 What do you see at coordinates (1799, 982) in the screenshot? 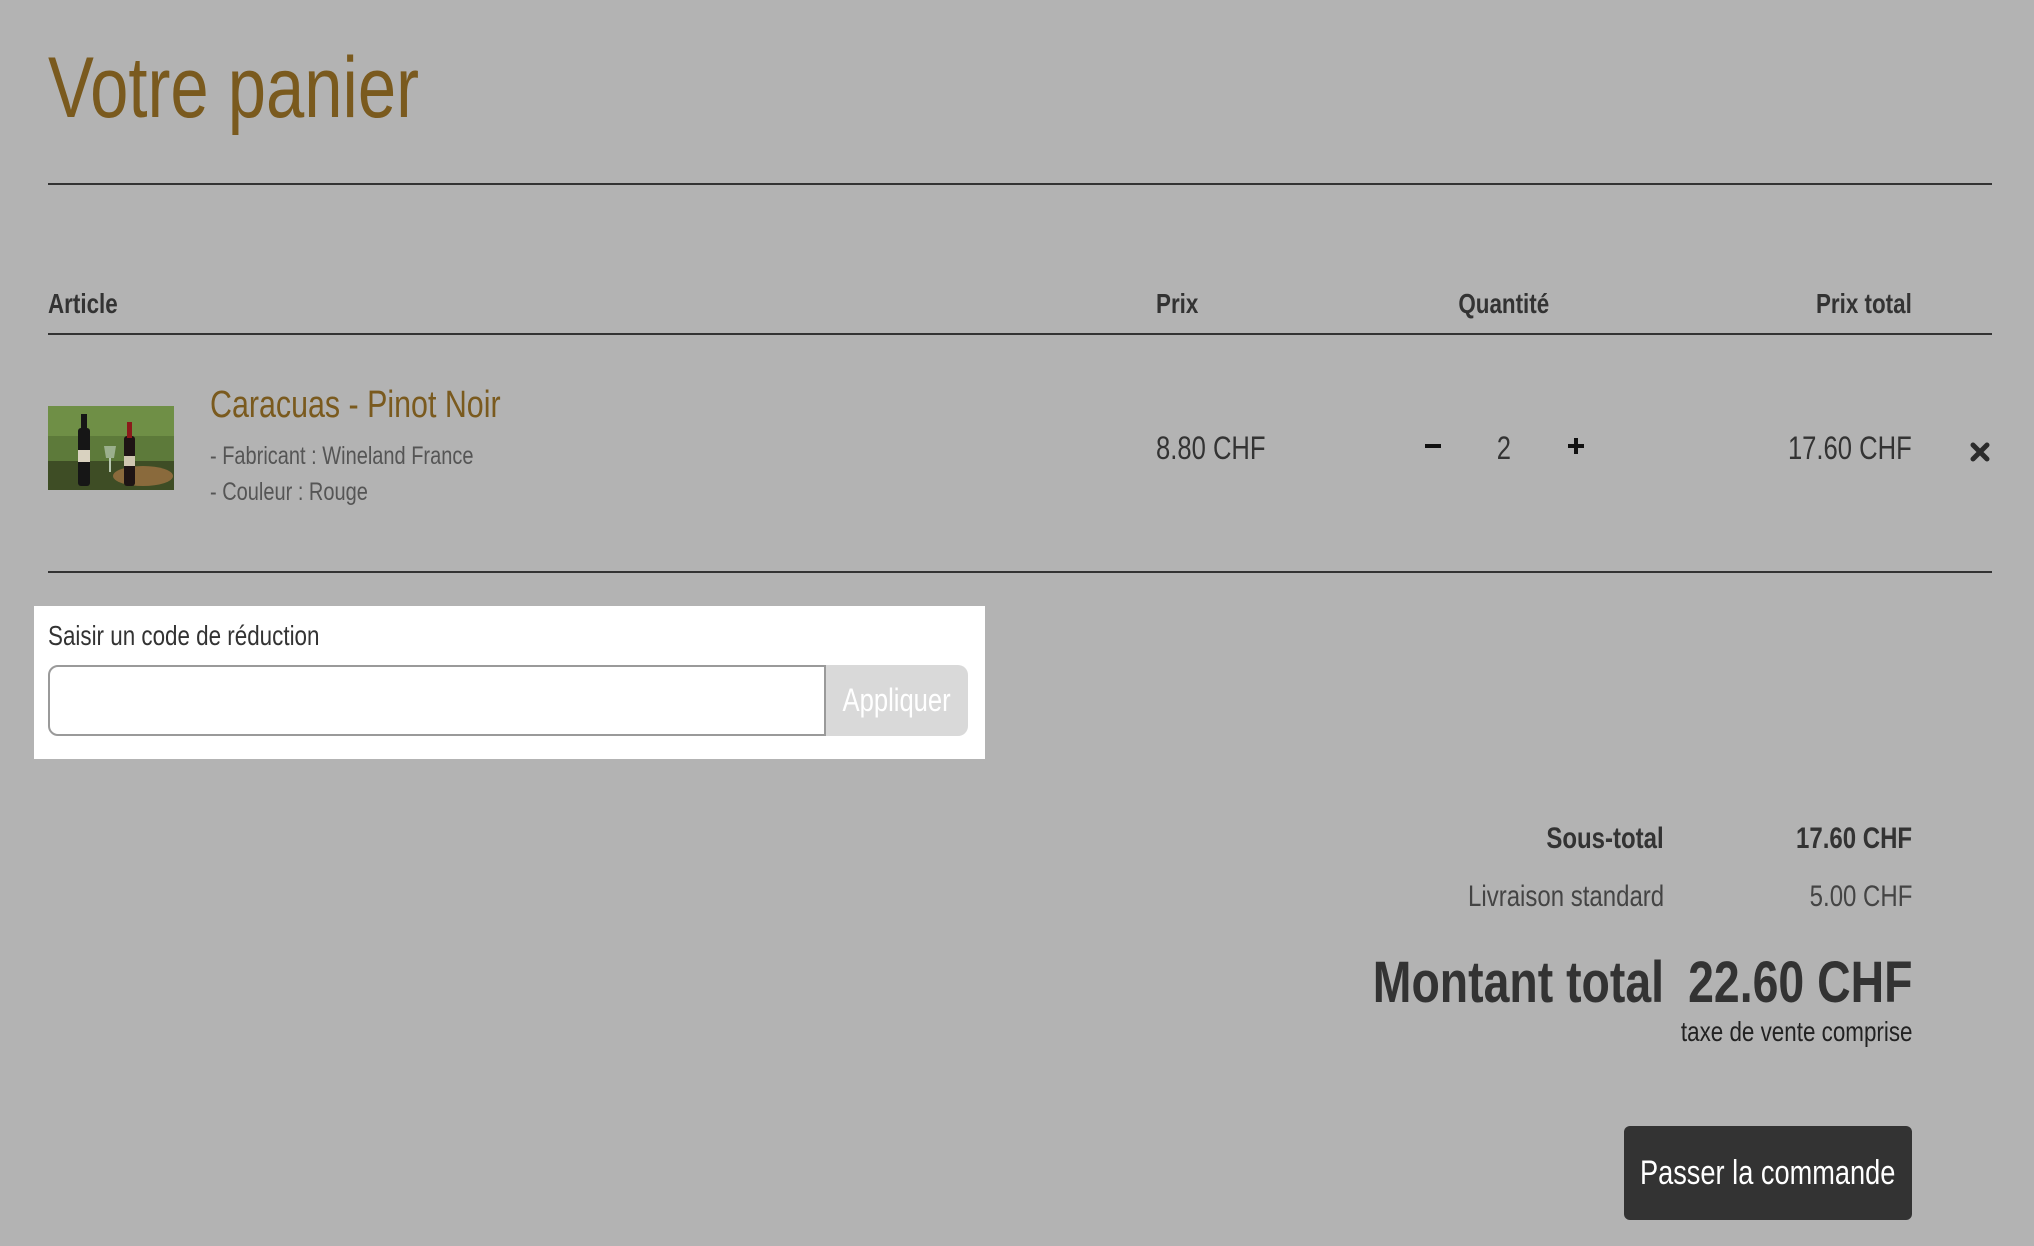
I see `total-value: 22.60 CHF` at bounding box center [1799, 982].